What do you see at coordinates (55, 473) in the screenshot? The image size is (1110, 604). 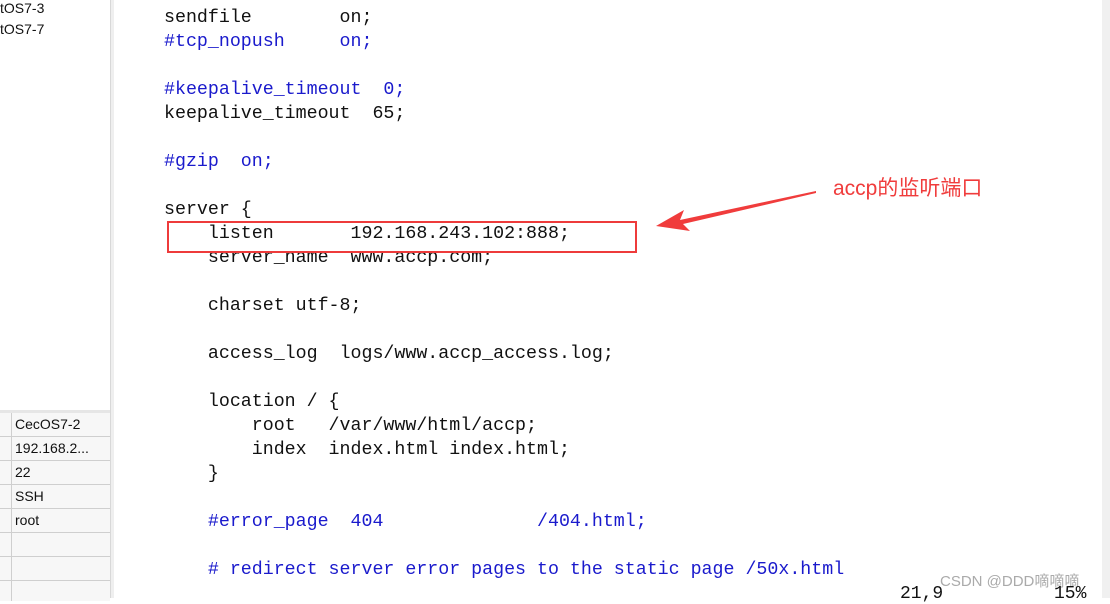 I see `property-row: 22` at bounding box center [55, 473].